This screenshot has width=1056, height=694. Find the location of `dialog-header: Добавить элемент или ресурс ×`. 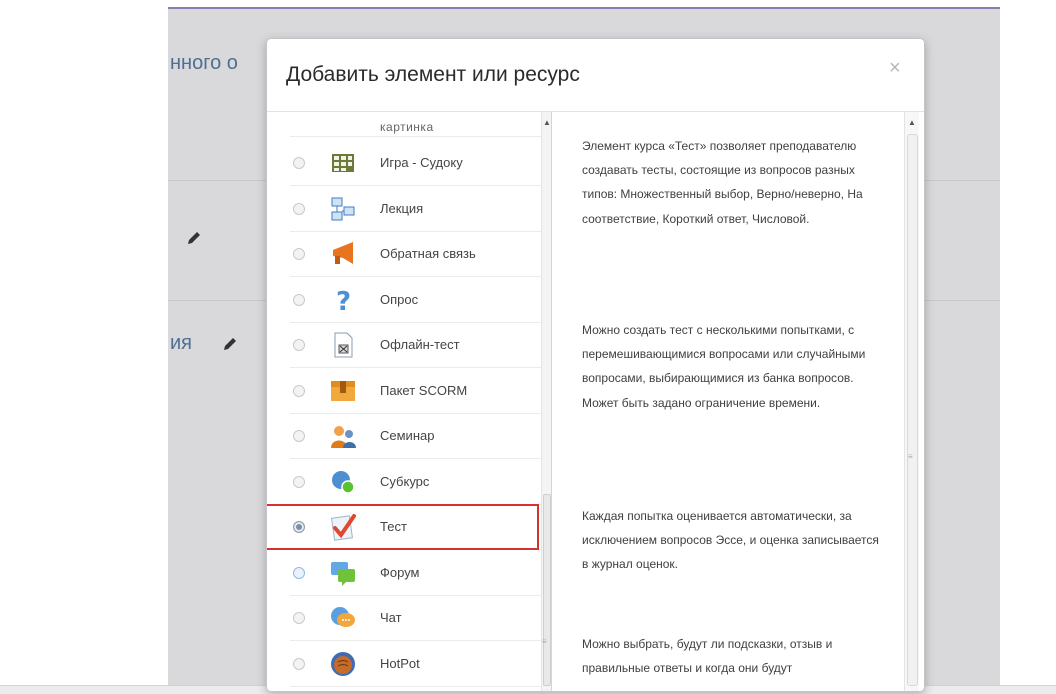

dialog-header: Добавить элемент или ресурс × is located at coordinates (595, 75).